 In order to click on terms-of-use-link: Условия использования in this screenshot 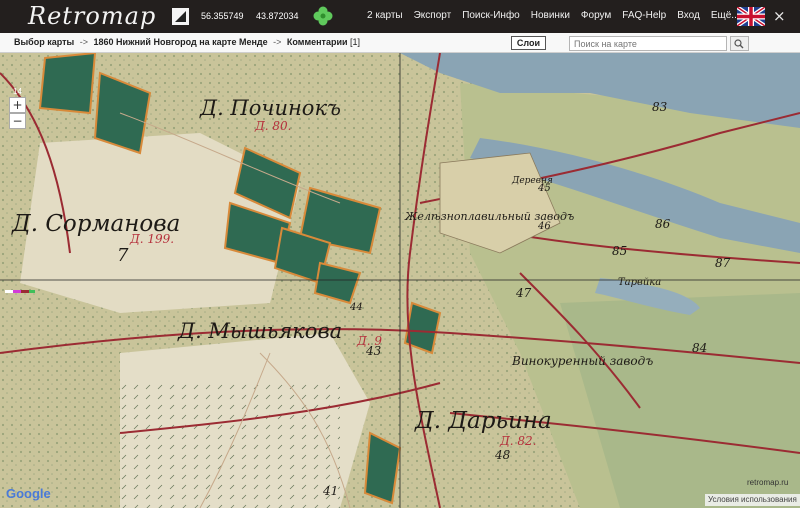, I will do `click(752, 500)`.